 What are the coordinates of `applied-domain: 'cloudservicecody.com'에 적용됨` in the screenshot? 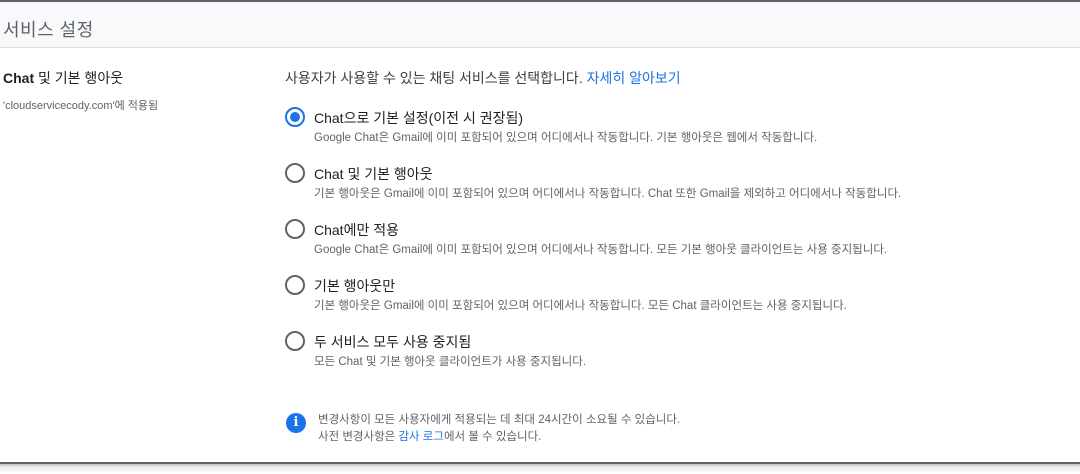 It's located at (81, 106).